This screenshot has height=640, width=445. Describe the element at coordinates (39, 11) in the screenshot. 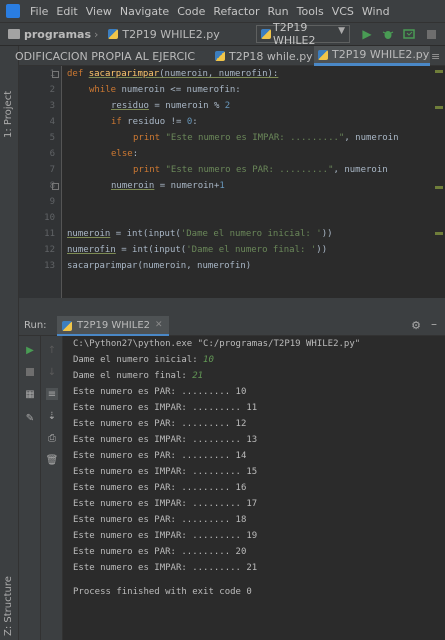

I see `menu-file: File` at that location.